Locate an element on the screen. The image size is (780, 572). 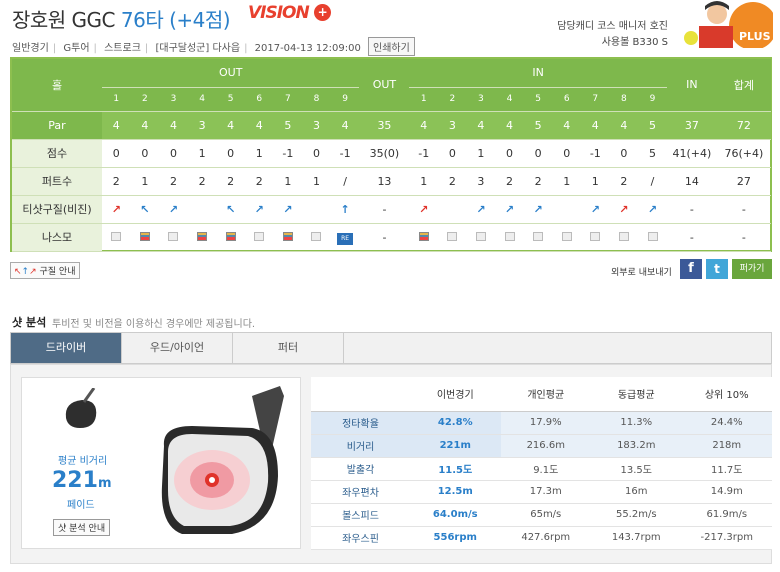
avg-distance-unit: m is located at coordinates (104, 483).